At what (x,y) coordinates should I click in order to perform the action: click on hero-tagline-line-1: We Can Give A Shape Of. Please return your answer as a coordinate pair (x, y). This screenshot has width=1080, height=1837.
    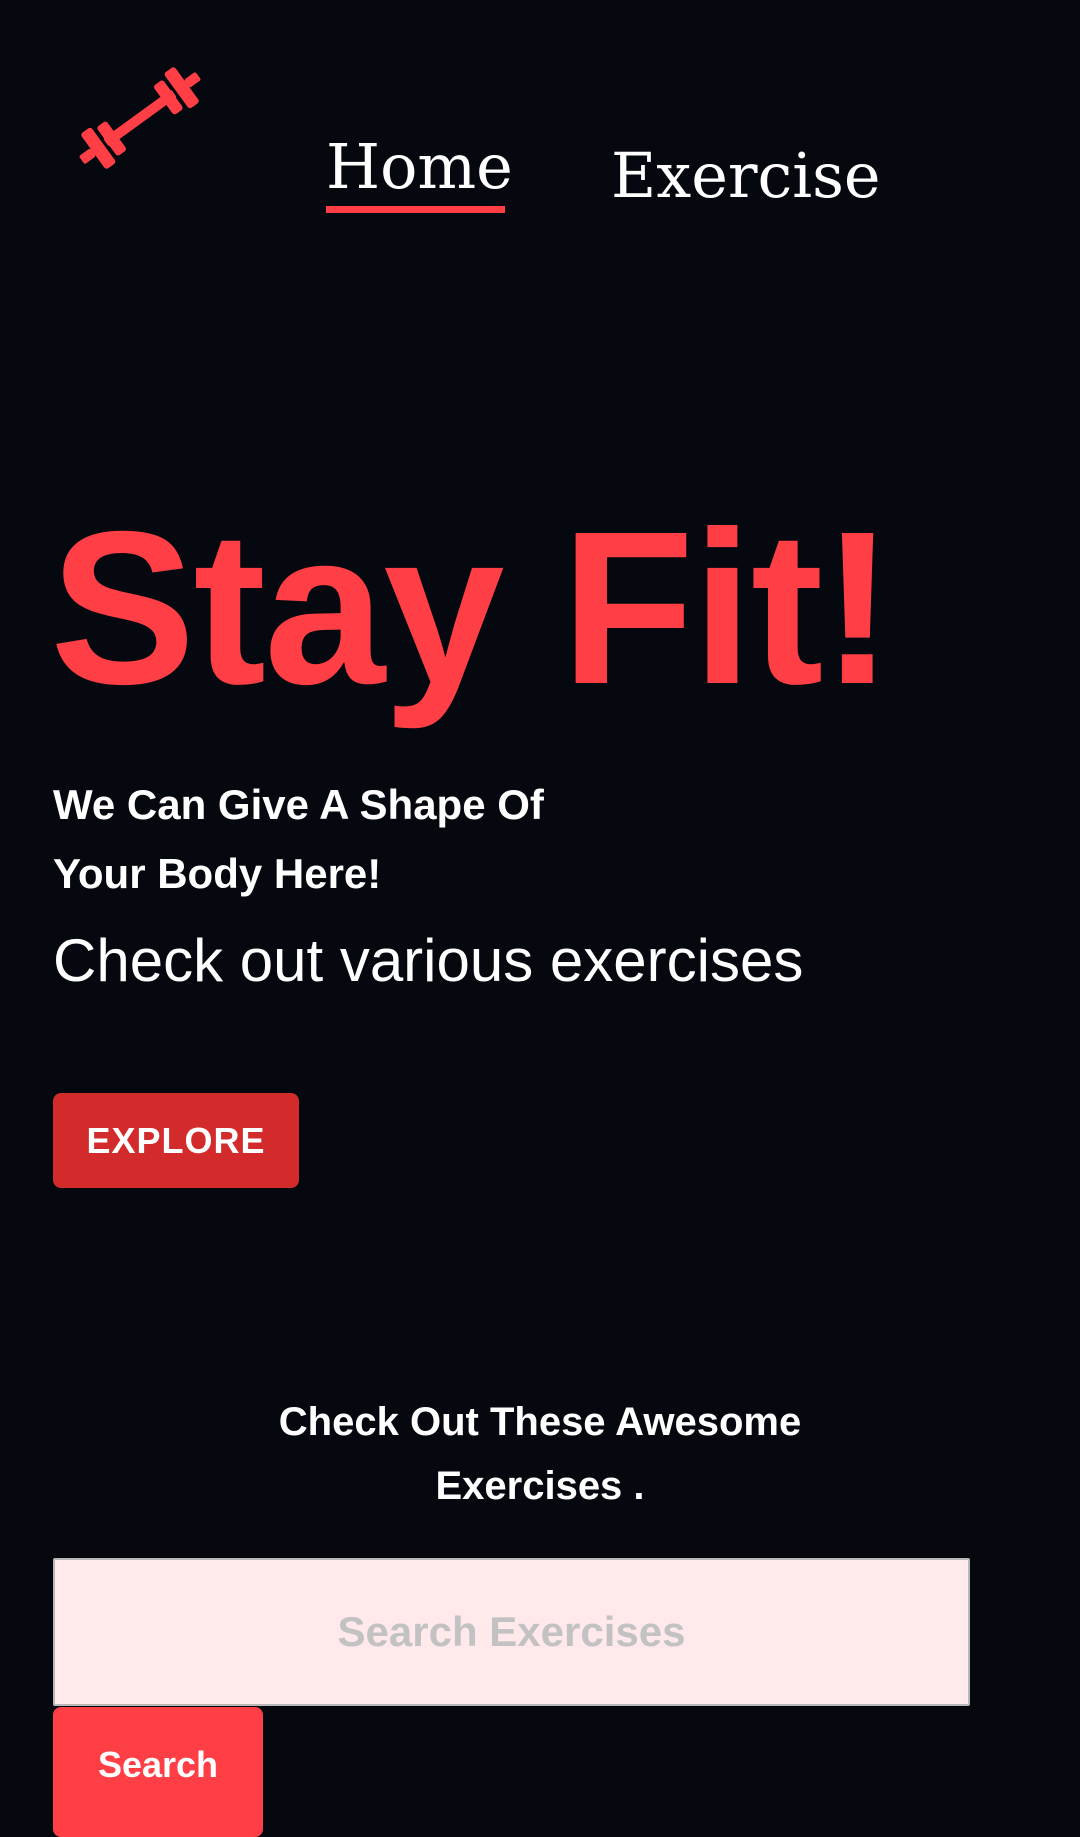
    Looking at the image, I should click on (298, 804).